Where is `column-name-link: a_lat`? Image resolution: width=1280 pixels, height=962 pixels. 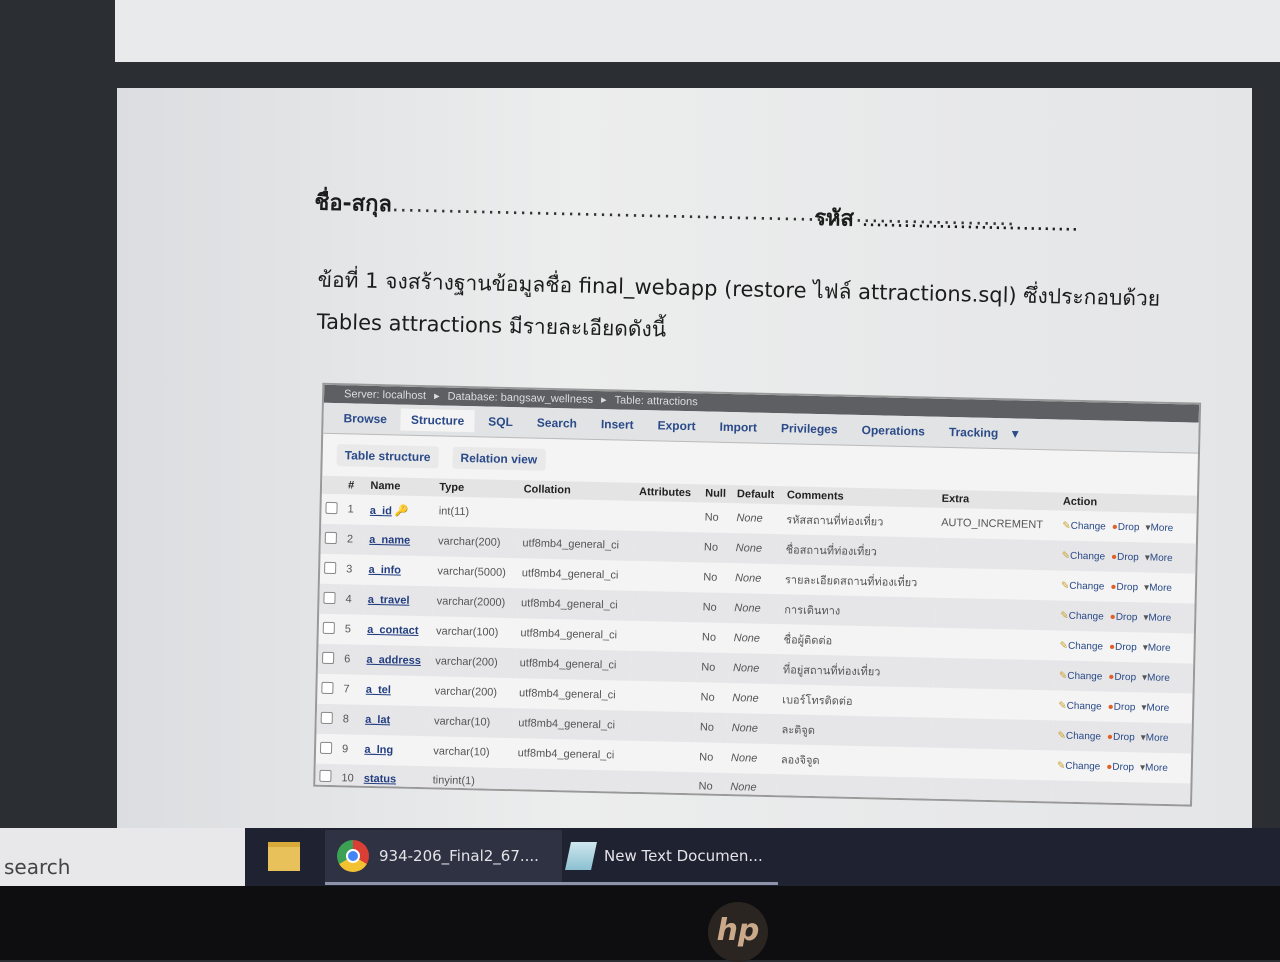 column-name-link: a_lat is located at coordinates (377, 720).